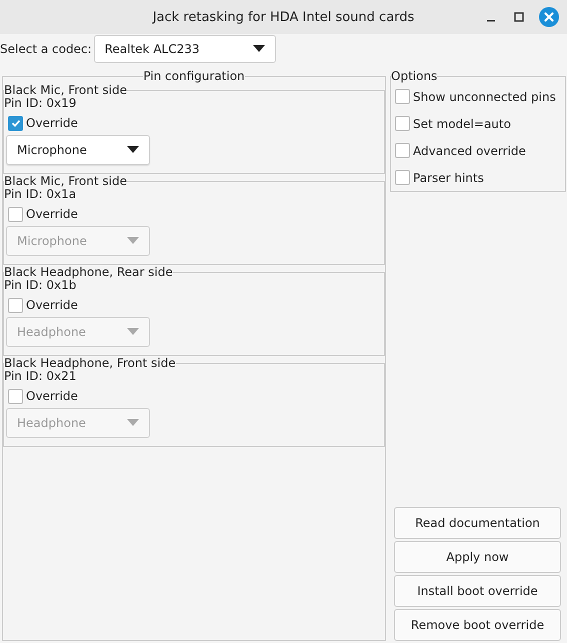 This screenshot has height=643, width=567. Describe the element at coordinates (88, 272) in the screenshot. I see `pin-name: Black Headphone, Rear side` at that location.